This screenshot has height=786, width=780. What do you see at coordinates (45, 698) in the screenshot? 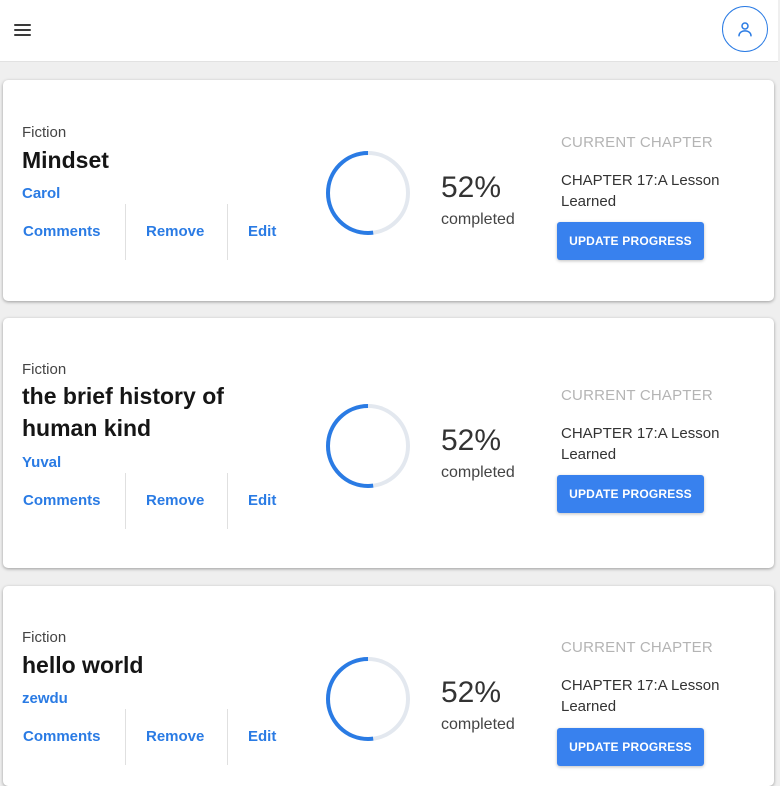
I see `book-author-link: zewdu` at bounding box center [45, 698].